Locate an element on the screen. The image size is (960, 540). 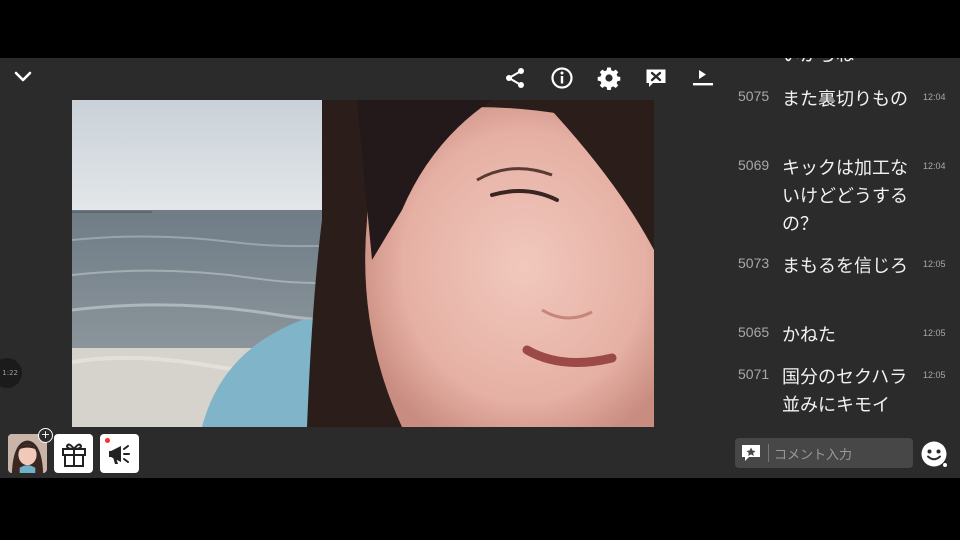
comment-text: かねた is located at coordinates (809, 335).